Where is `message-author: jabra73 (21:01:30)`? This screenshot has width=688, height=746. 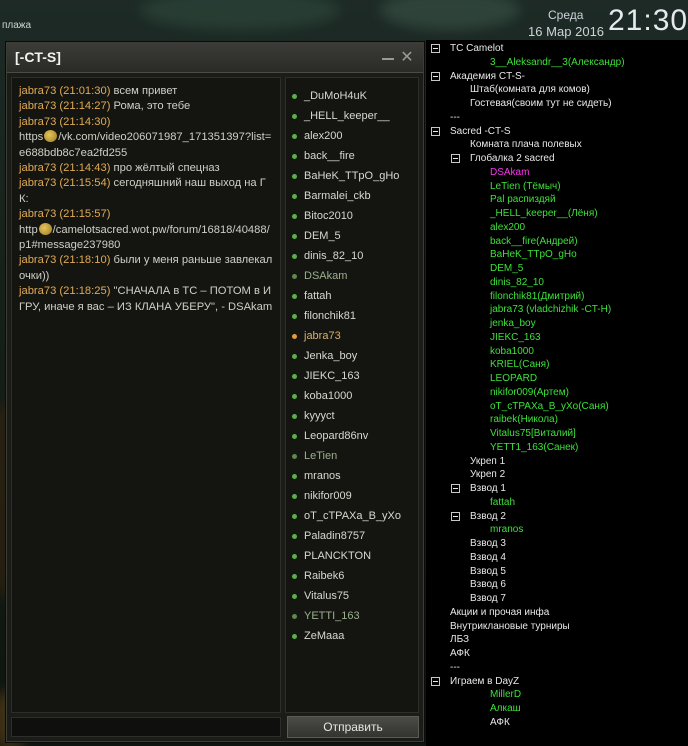
message-author: jabra73 (21:01:30) is located at coordinates (64, 91).